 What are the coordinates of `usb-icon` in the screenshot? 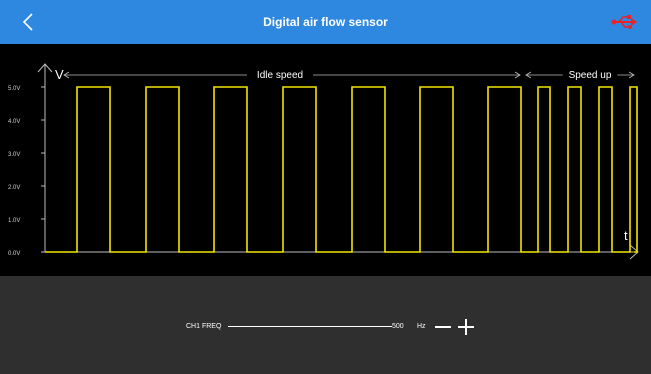 It's located at (624, 22).